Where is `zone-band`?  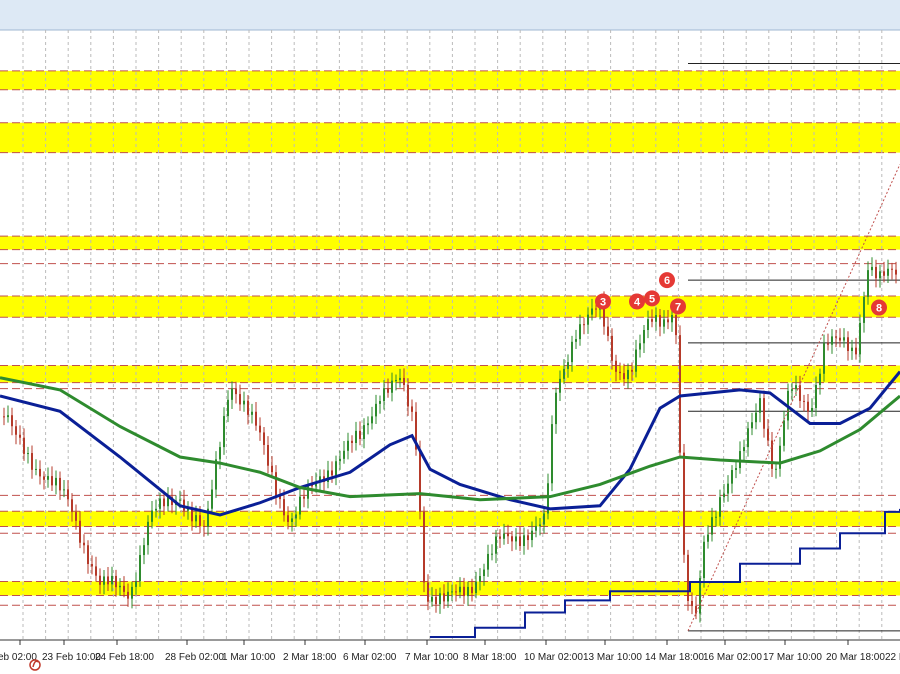 zone-band is located at coordinates (450, 243).